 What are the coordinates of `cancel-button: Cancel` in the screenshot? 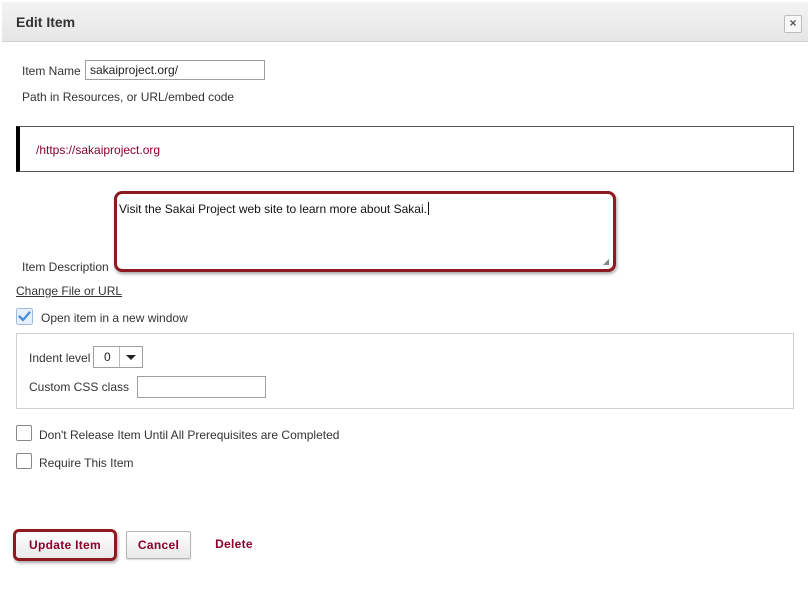 It's located at (158, 545).